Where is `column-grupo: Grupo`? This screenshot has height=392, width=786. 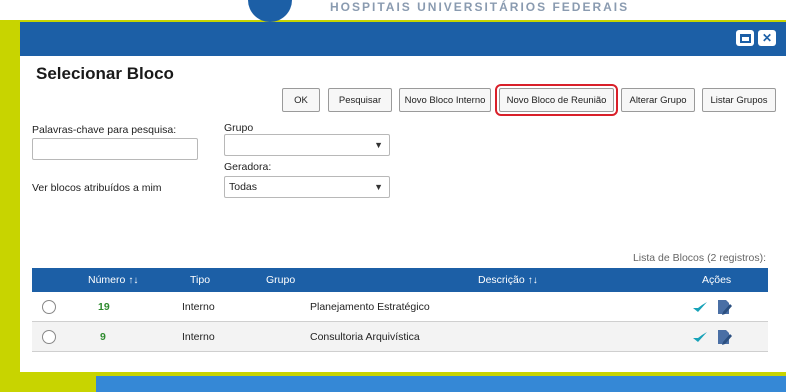 column-grupo: Grupo is located at coordinates (281, 280).